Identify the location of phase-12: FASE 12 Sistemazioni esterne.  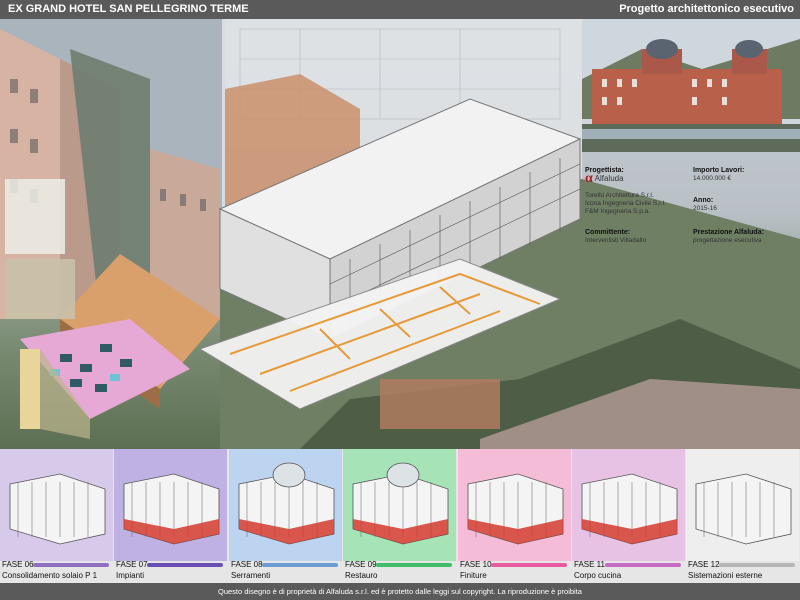
(743, 516).